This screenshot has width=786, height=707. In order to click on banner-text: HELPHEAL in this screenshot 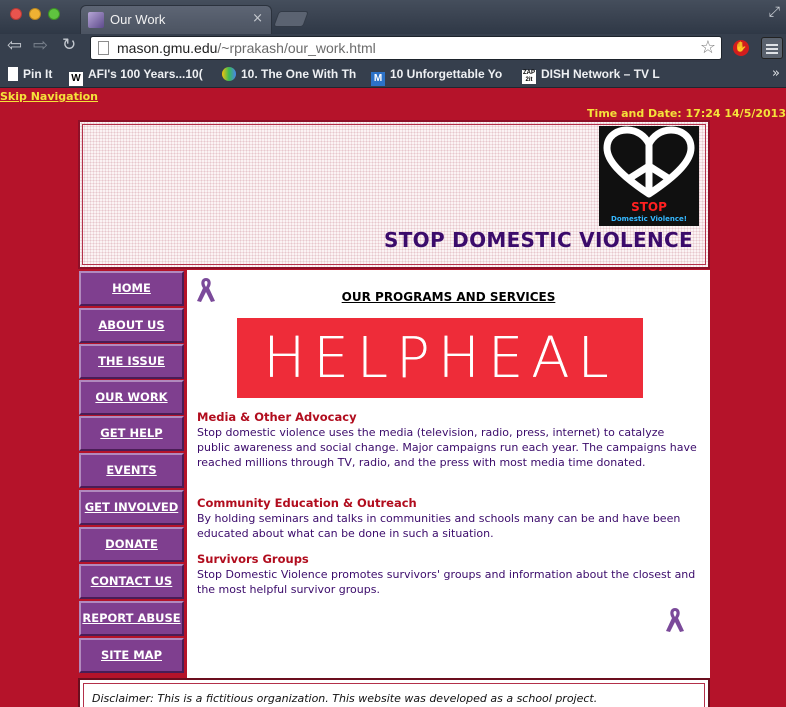, I will do `click(440, 358)`.